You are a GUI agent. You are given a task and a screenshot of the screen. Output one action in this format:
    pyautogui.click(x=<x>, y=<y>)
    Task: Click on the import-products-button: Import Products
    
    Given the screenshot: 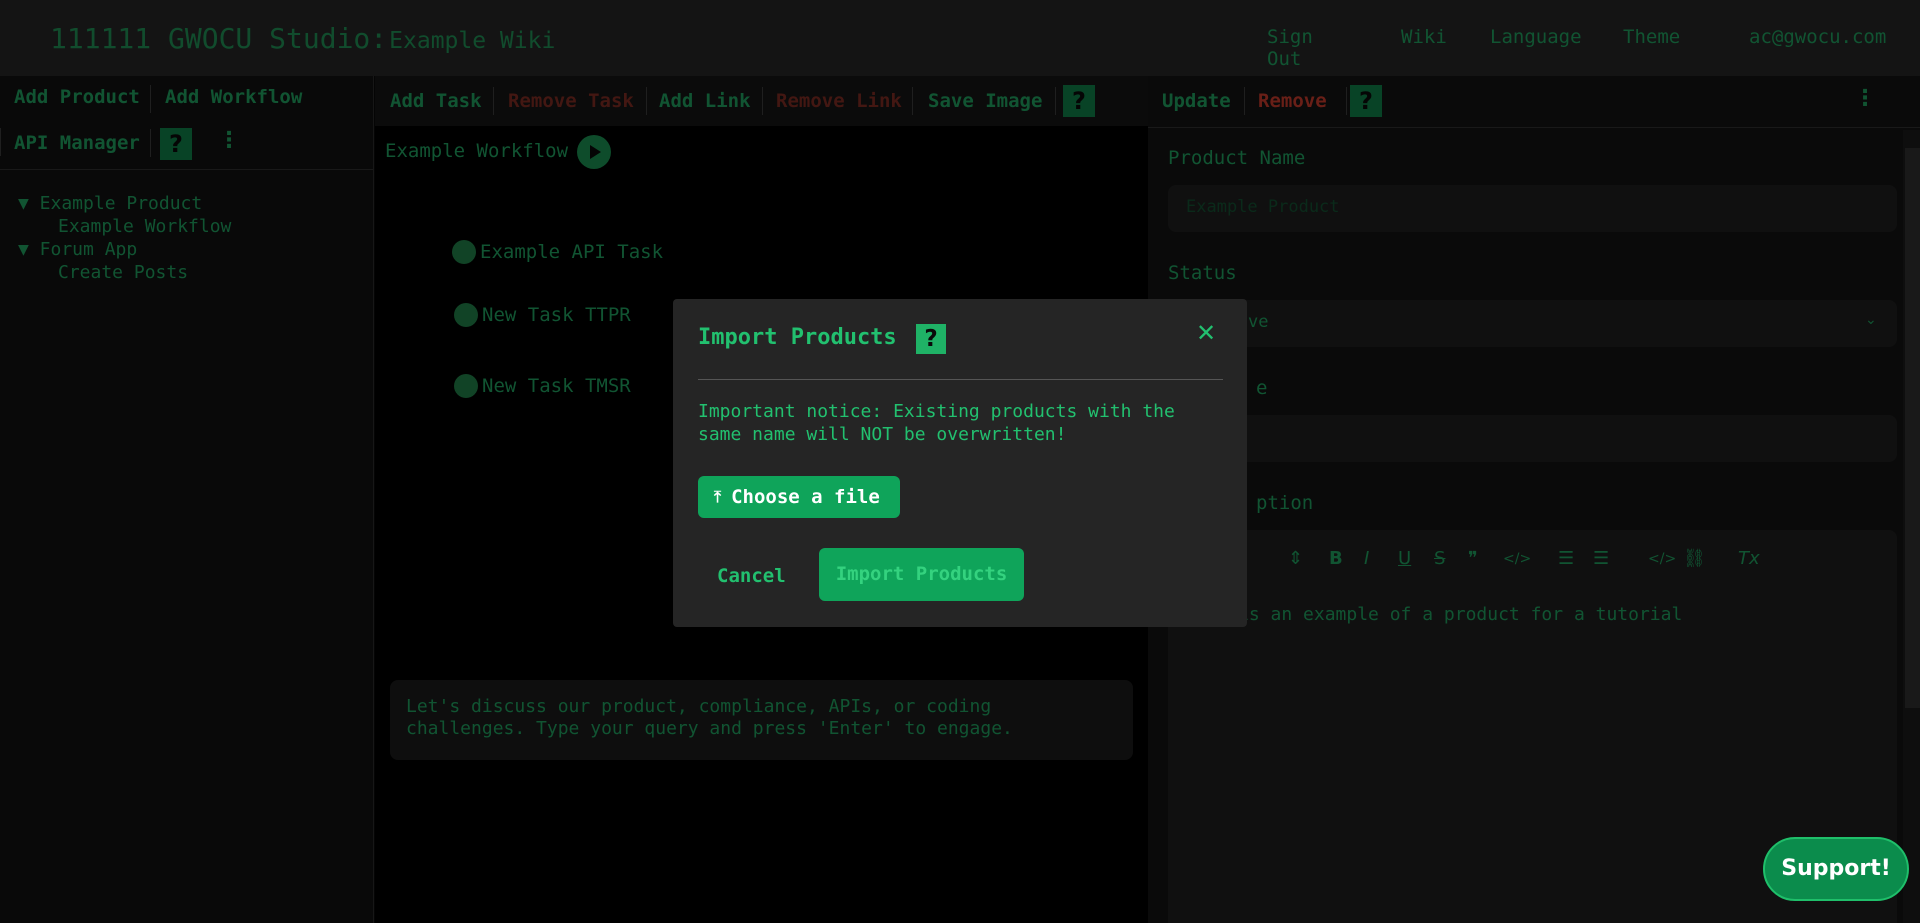 What is the action you would take?
    pyautogui.click(x=921, y=574)
    